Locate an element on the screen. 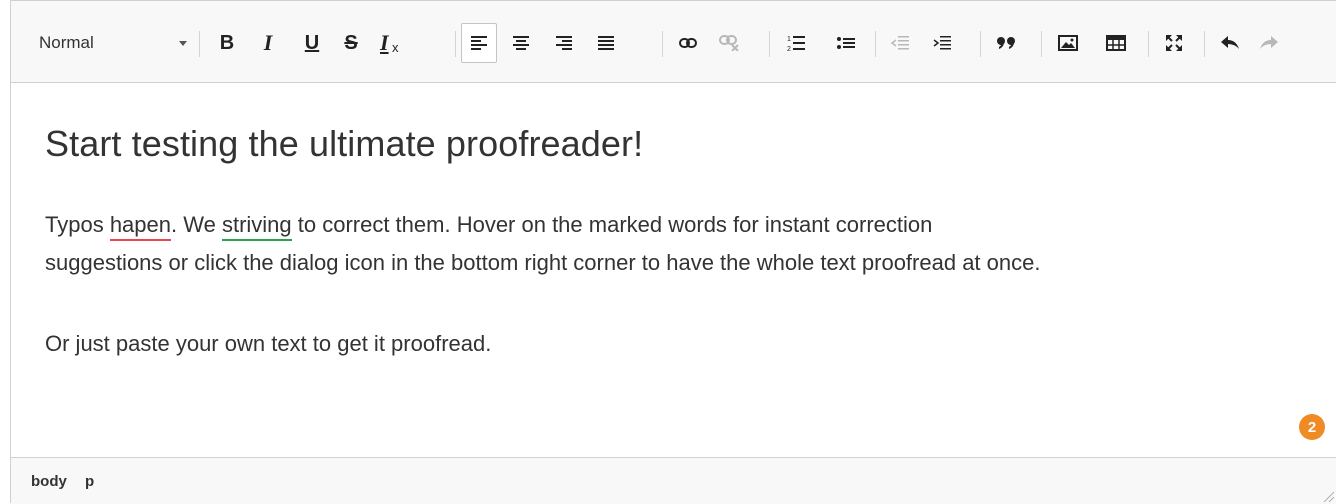 Image resolution: width=1336 pixels, height=504 pixels. align-justify-button is located at coordinates (606, 43).